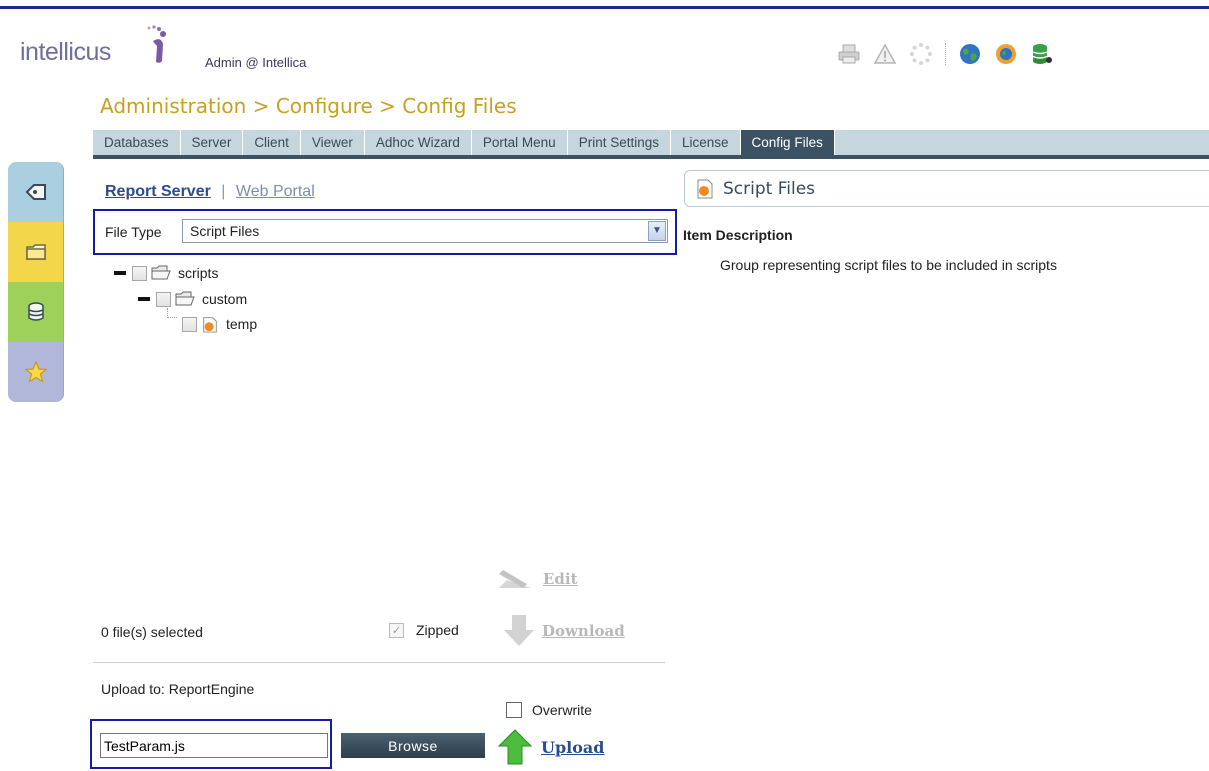 The height and width of the screenshot is (771, 1209). What do you see at coordinates (738, 235) in the screenshot?
I see `item-description-heading: Item Description` at bounding box center [738, 235].